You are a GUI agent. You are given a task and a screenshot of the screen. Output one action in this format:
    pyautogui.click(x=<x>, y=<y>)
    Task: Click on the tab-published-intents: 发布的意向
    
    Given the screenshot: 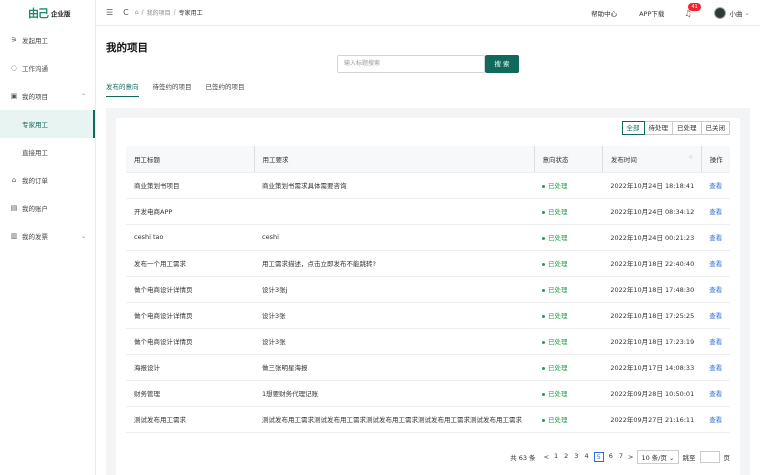 What is the action you would take?
    pyautogui.click(x=122, y=89)
    